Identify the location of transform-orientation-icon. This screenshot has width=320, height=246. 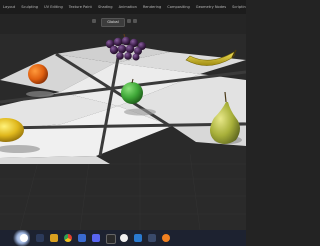
(94, 21).